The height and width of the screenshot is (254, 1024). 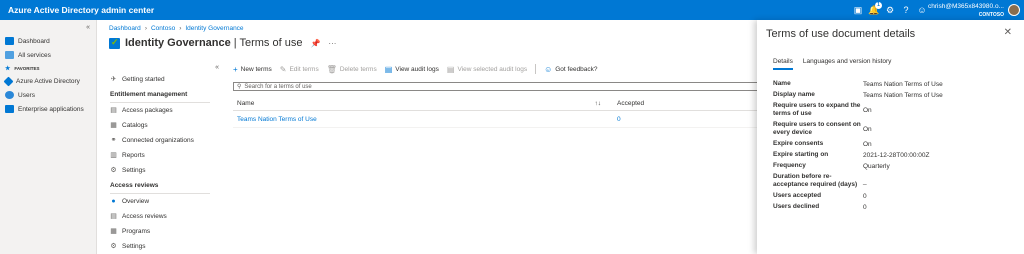 I want to click on nav-item-azure-ad: Azure Active Directory, so click(x=48, y=81).